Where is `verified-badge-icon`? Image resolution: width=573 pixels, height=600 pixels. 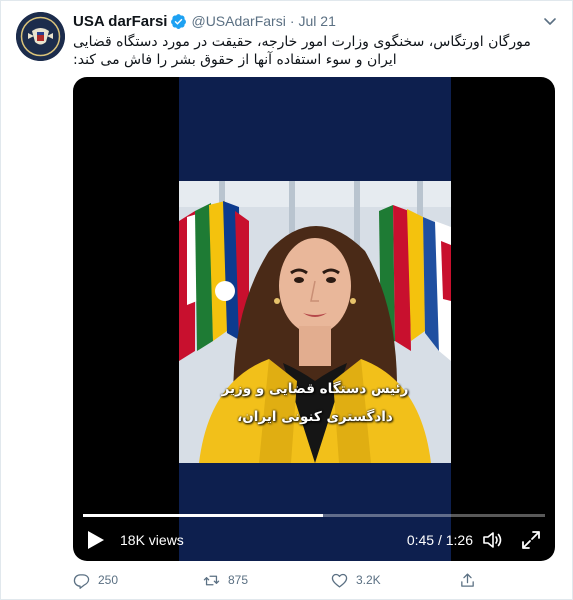 verified-badge-icon is located at coordinates (178, 21).